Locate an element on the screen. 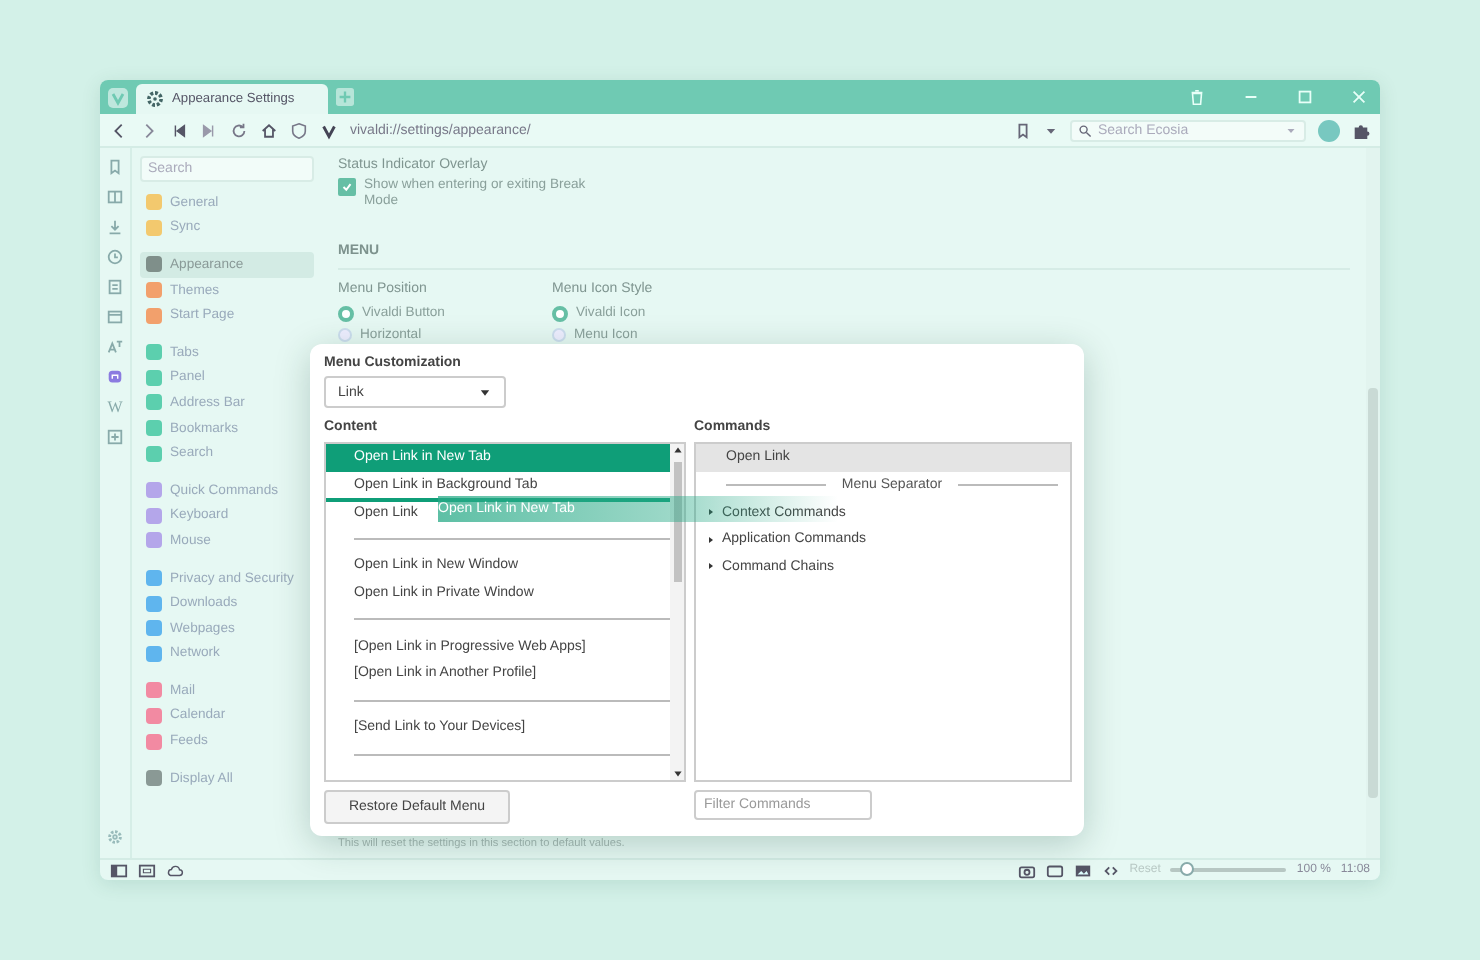 This screenshot has height=960, width=1480. forward-icon is located at coordinates (149, 130).